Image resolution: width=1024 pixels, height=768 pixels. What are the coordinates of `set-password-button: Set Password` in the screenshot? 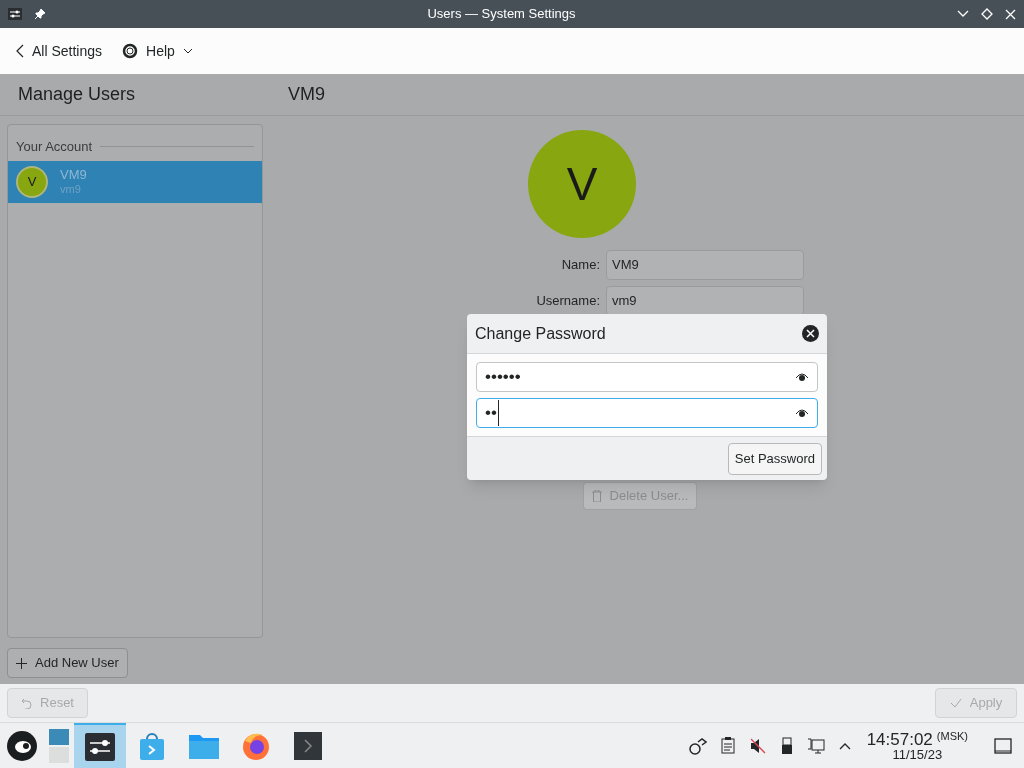 It's located at (774, 458).